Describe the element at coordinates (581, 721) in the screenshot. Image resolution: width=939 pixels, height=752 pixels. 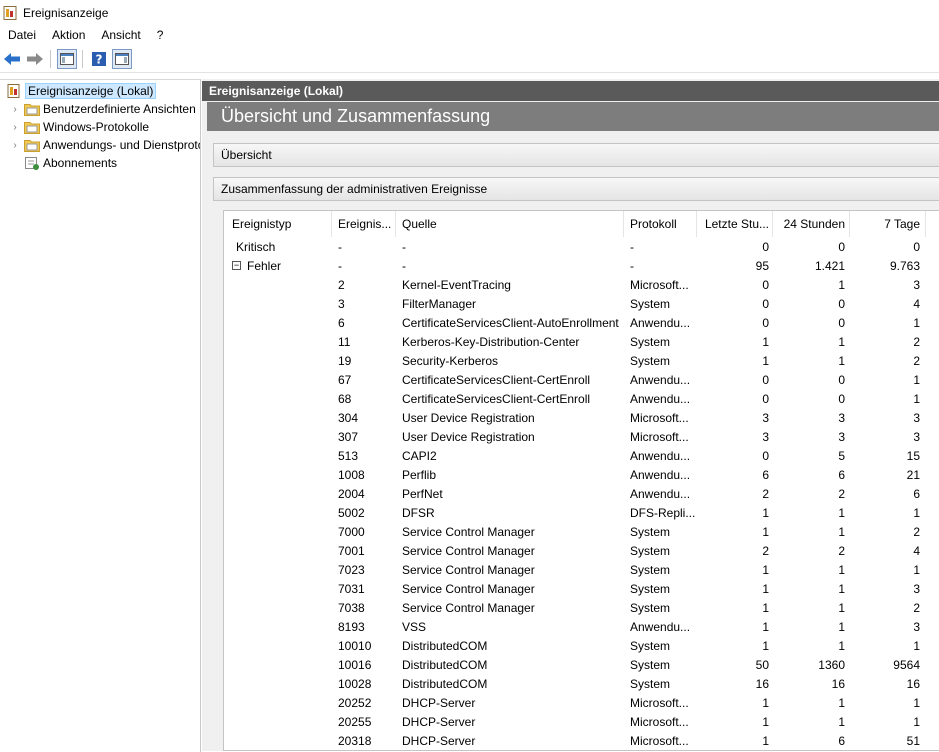
I see `table-row: 20255 DHCP-Server Microsoft... 1 1 1` at that location.